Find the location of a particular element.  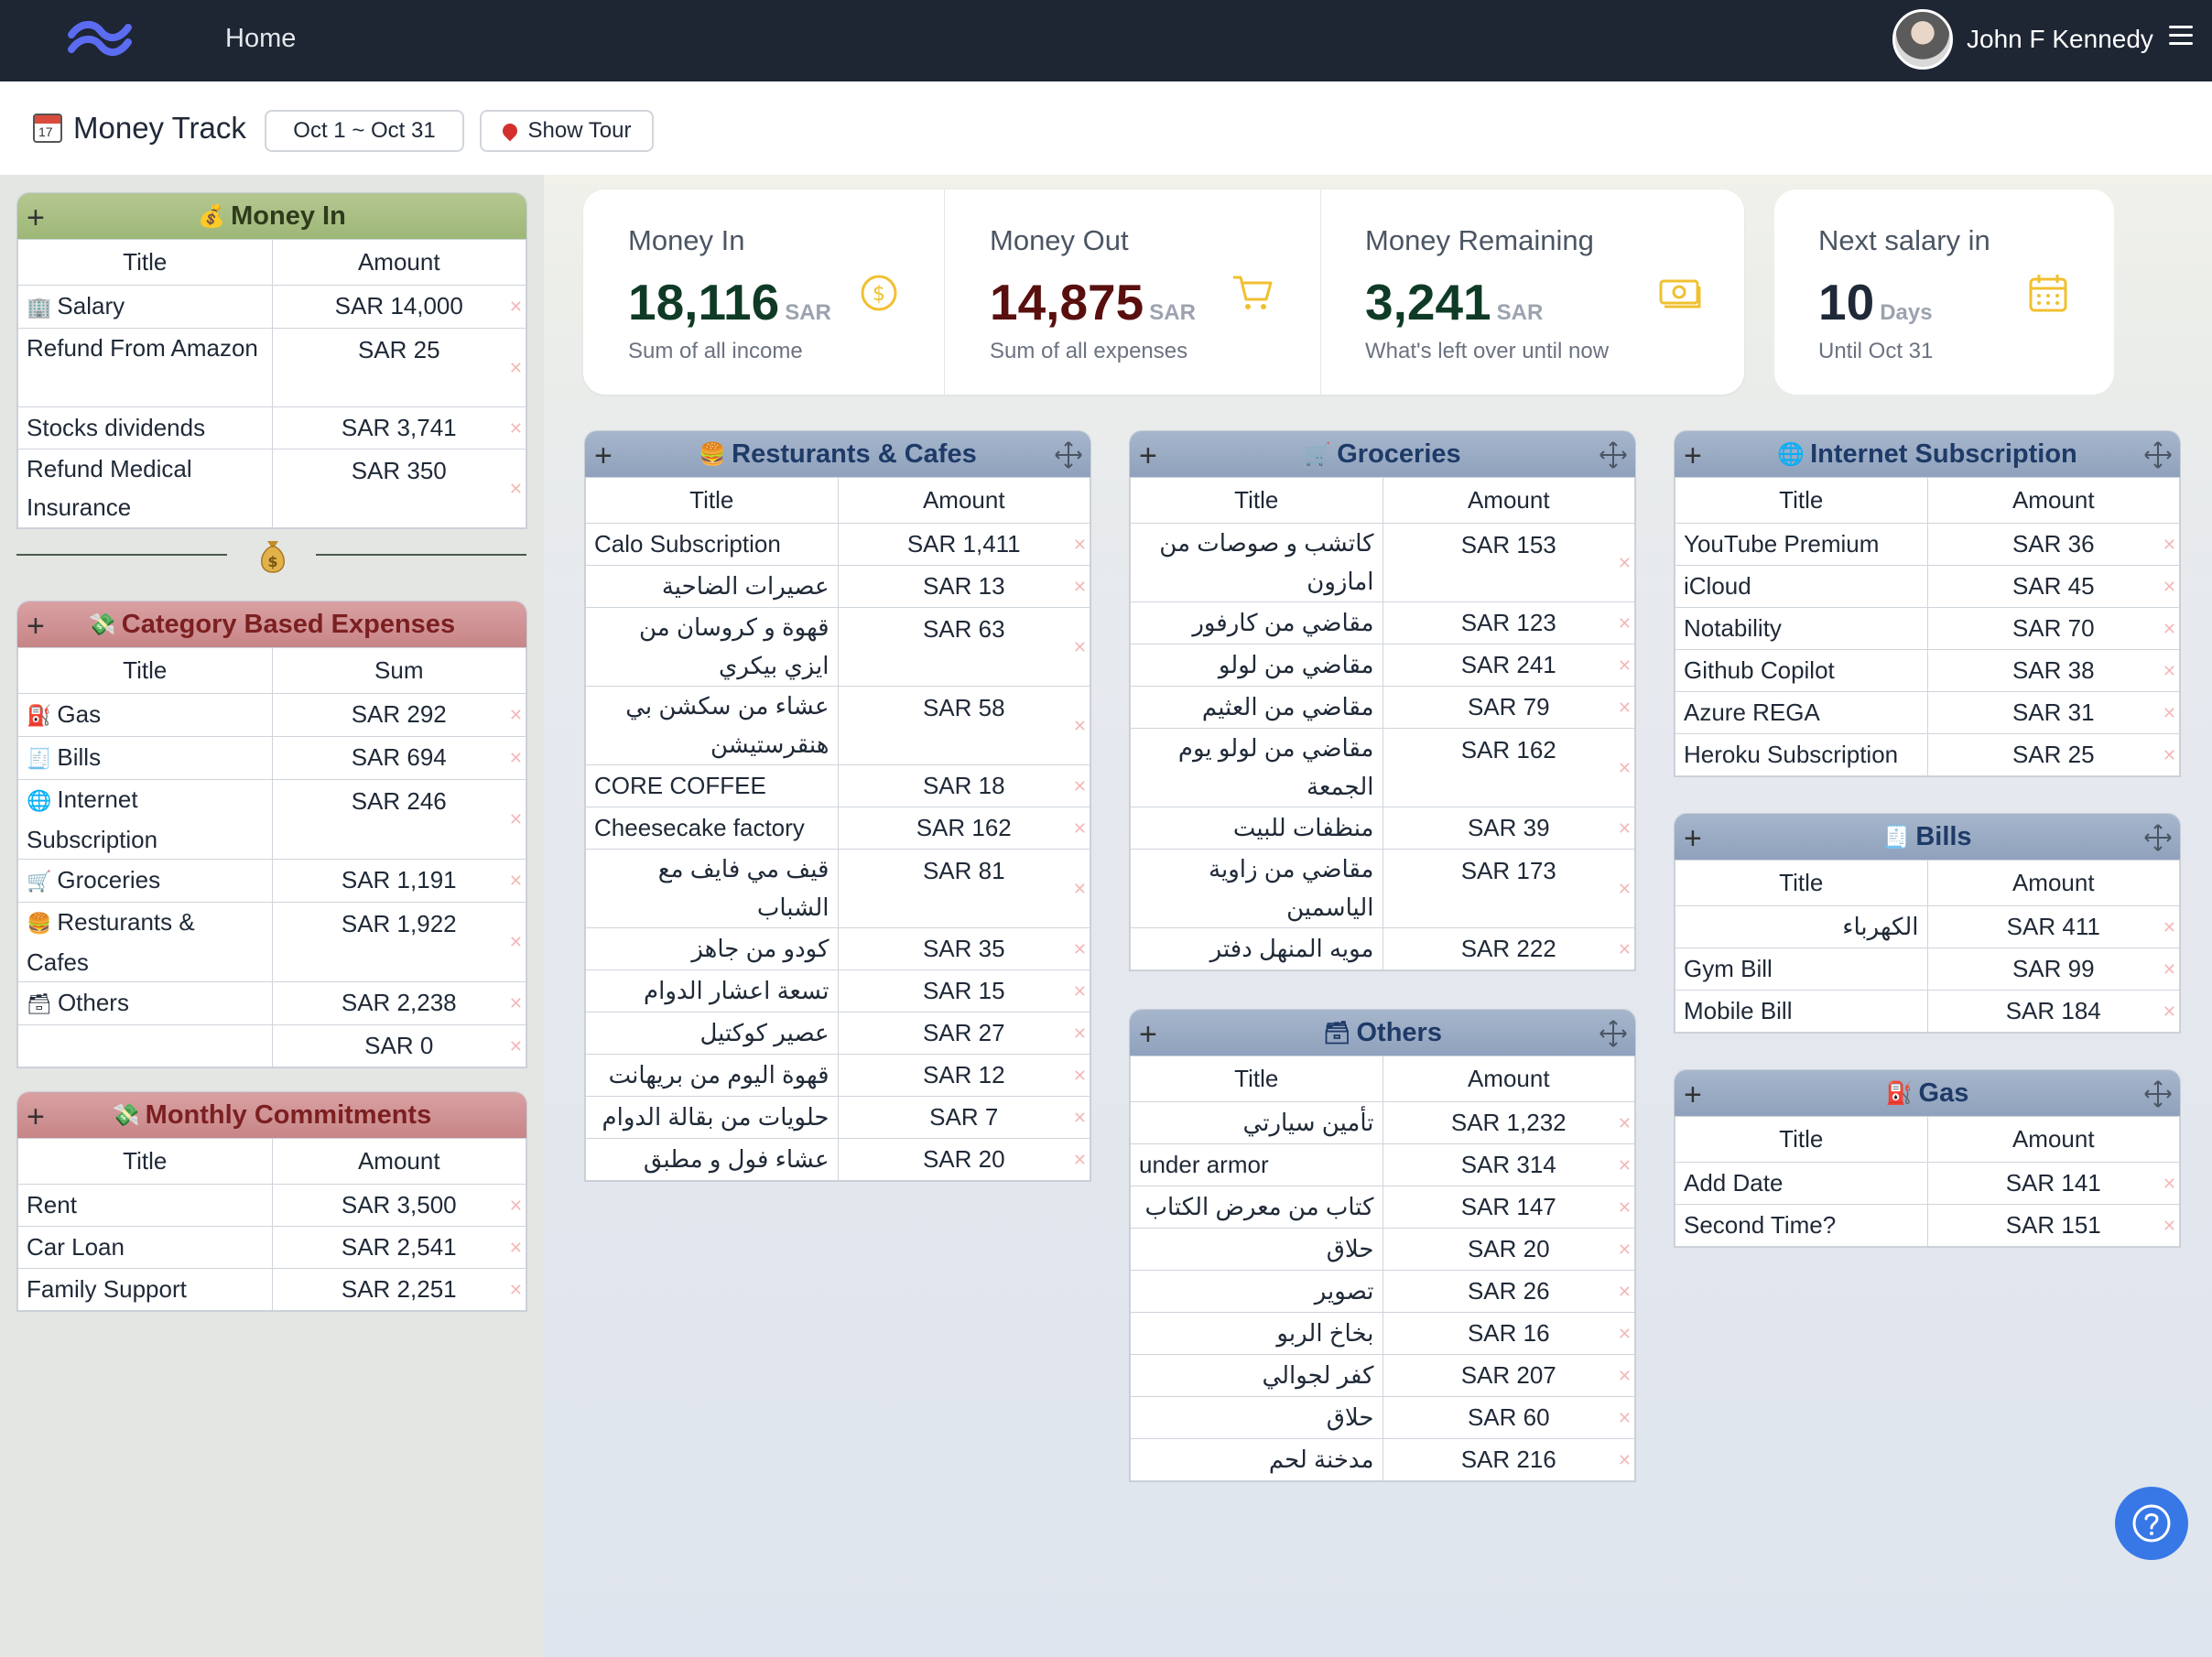

row-title: Second Time? is located at coordinates (1801, 1225).